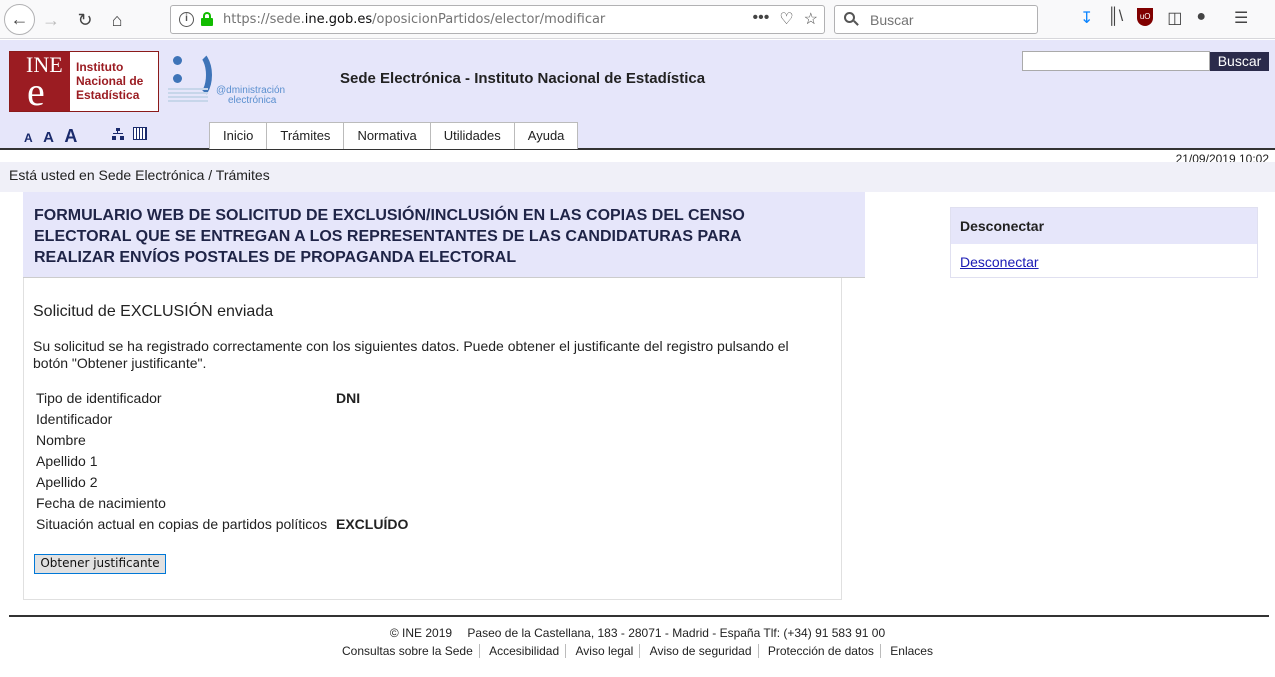  What do you see at coordinates (851, 19) in the screenshot?
I see `search-icon` at bounding box center [851, 19].